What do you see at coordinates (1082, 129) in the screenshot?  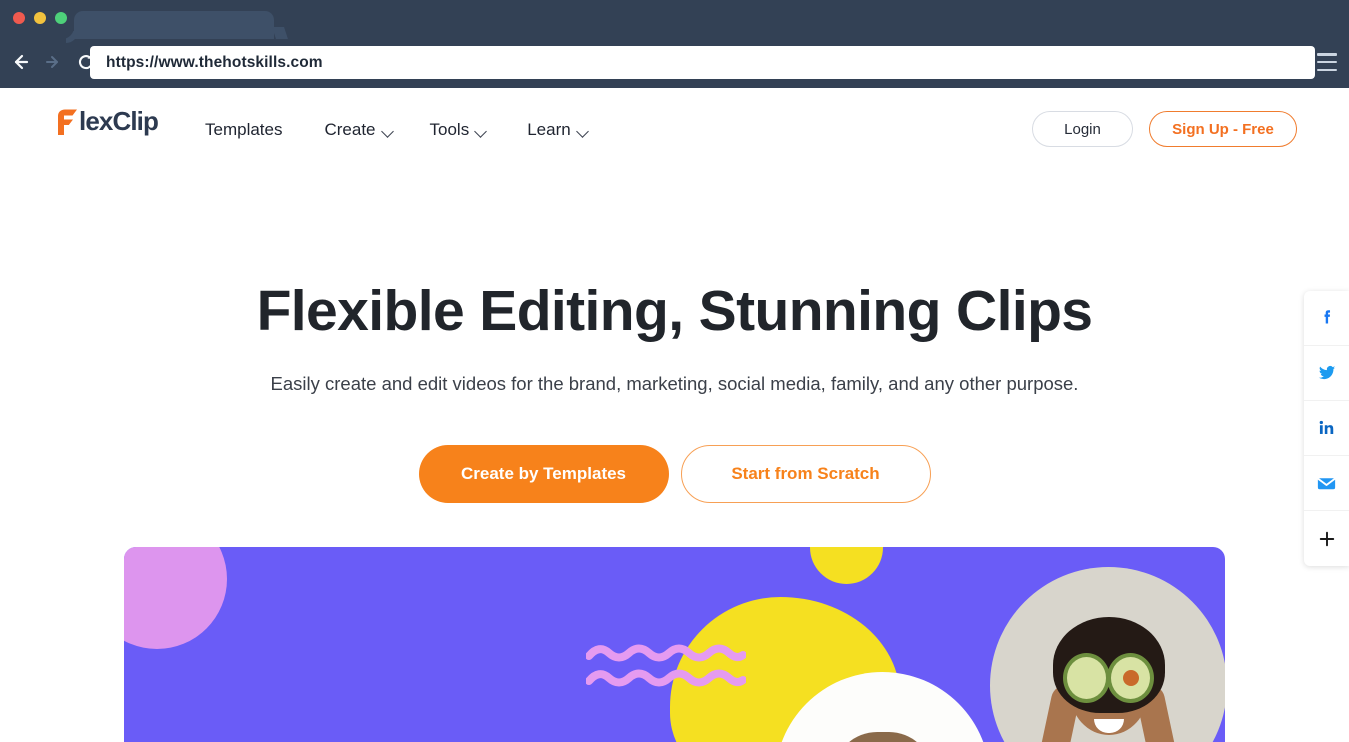 I see `login-button: Login` at bounding box center [1082, 129].